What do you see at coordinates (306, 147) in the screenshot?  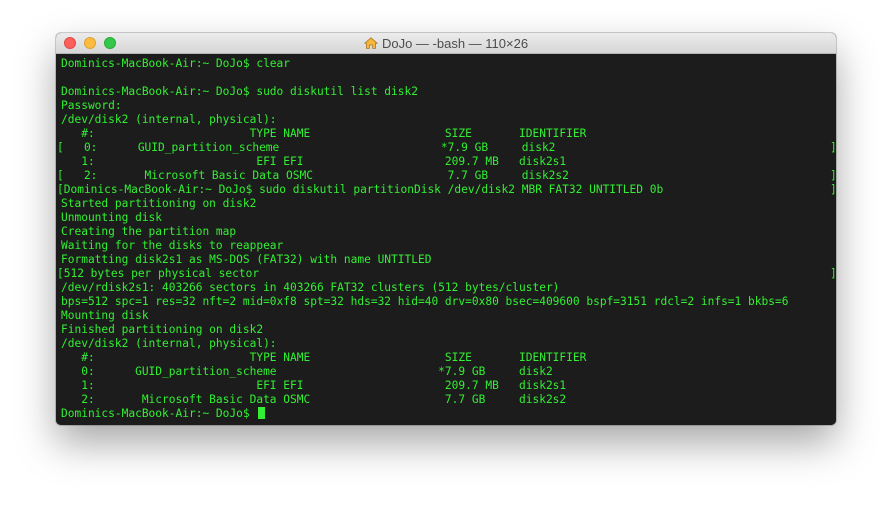 I see `terminal-line: [ 0: GUID_partition_scheme *7.9 GB disk2` at bounding box center [306, 147].